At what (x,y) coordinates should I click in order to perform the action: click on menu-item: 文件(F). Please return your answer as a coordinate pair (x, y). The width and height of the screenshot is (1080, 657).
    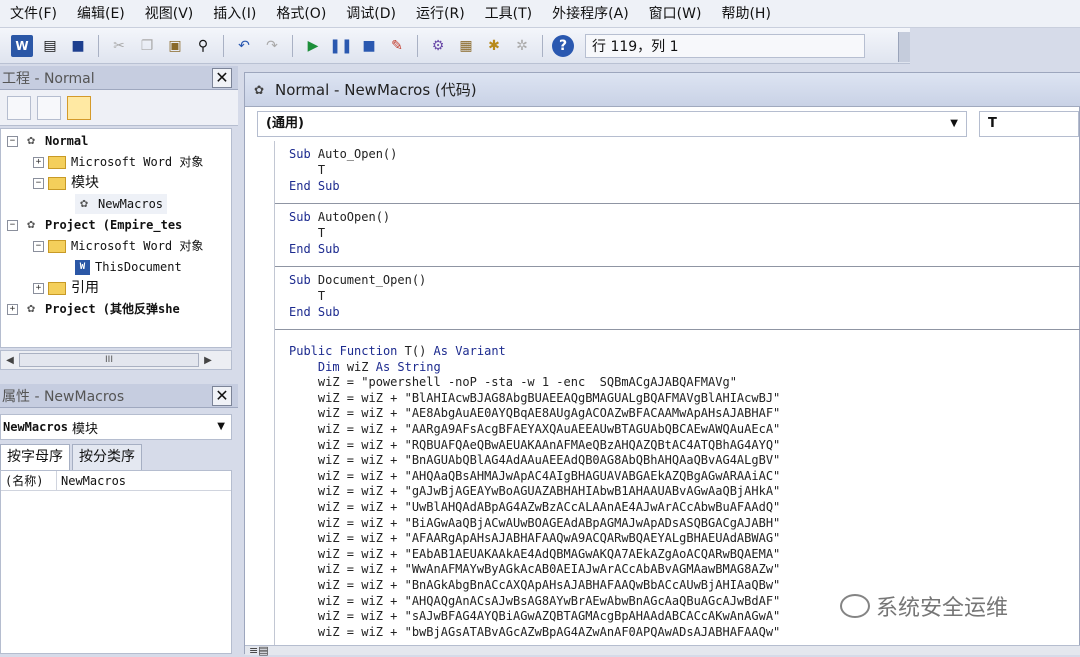
    Looking at the image, I should click on (33, 14).